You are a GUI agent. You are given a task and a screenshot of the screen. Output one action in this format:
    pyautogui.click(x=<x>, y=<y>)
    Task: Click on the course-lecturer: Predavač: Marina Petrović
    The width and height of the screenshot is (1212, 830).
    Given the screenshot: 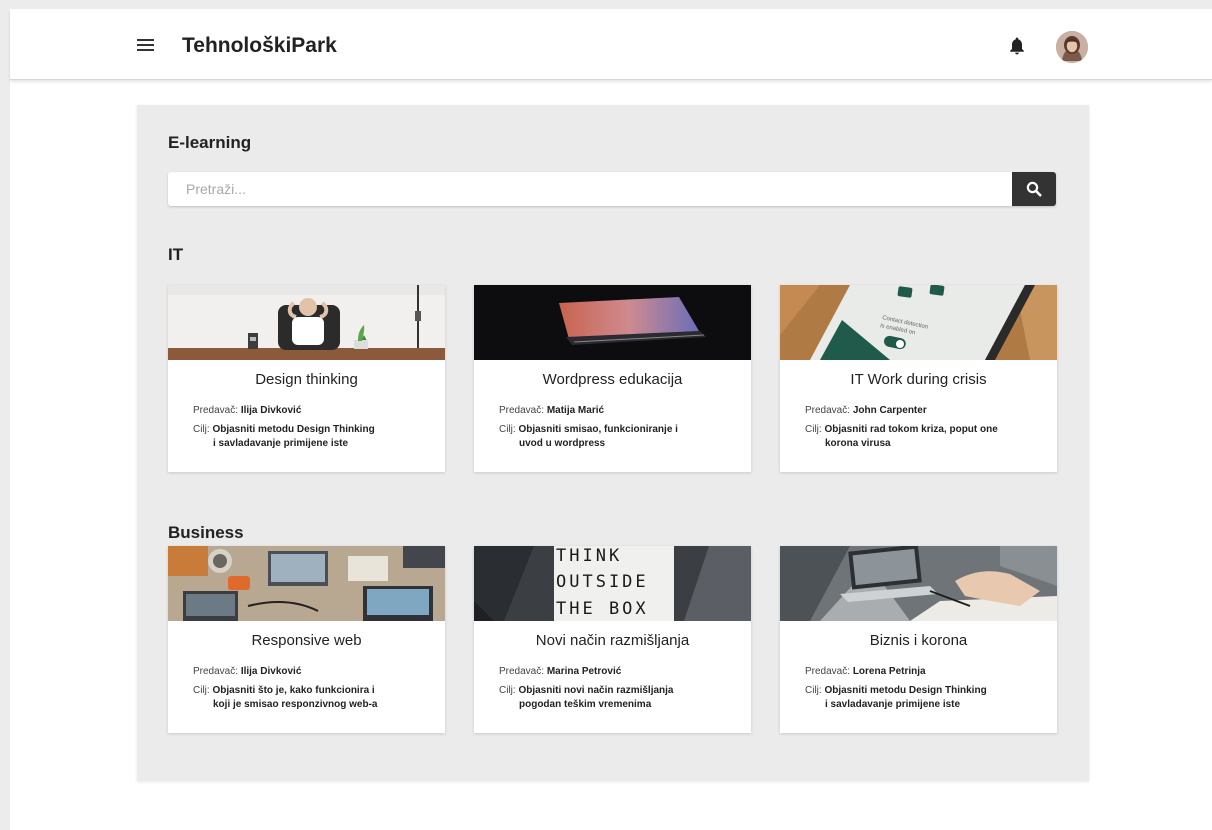 What is the action you would take?
    pyautogui.click(x=560, y=671)
    